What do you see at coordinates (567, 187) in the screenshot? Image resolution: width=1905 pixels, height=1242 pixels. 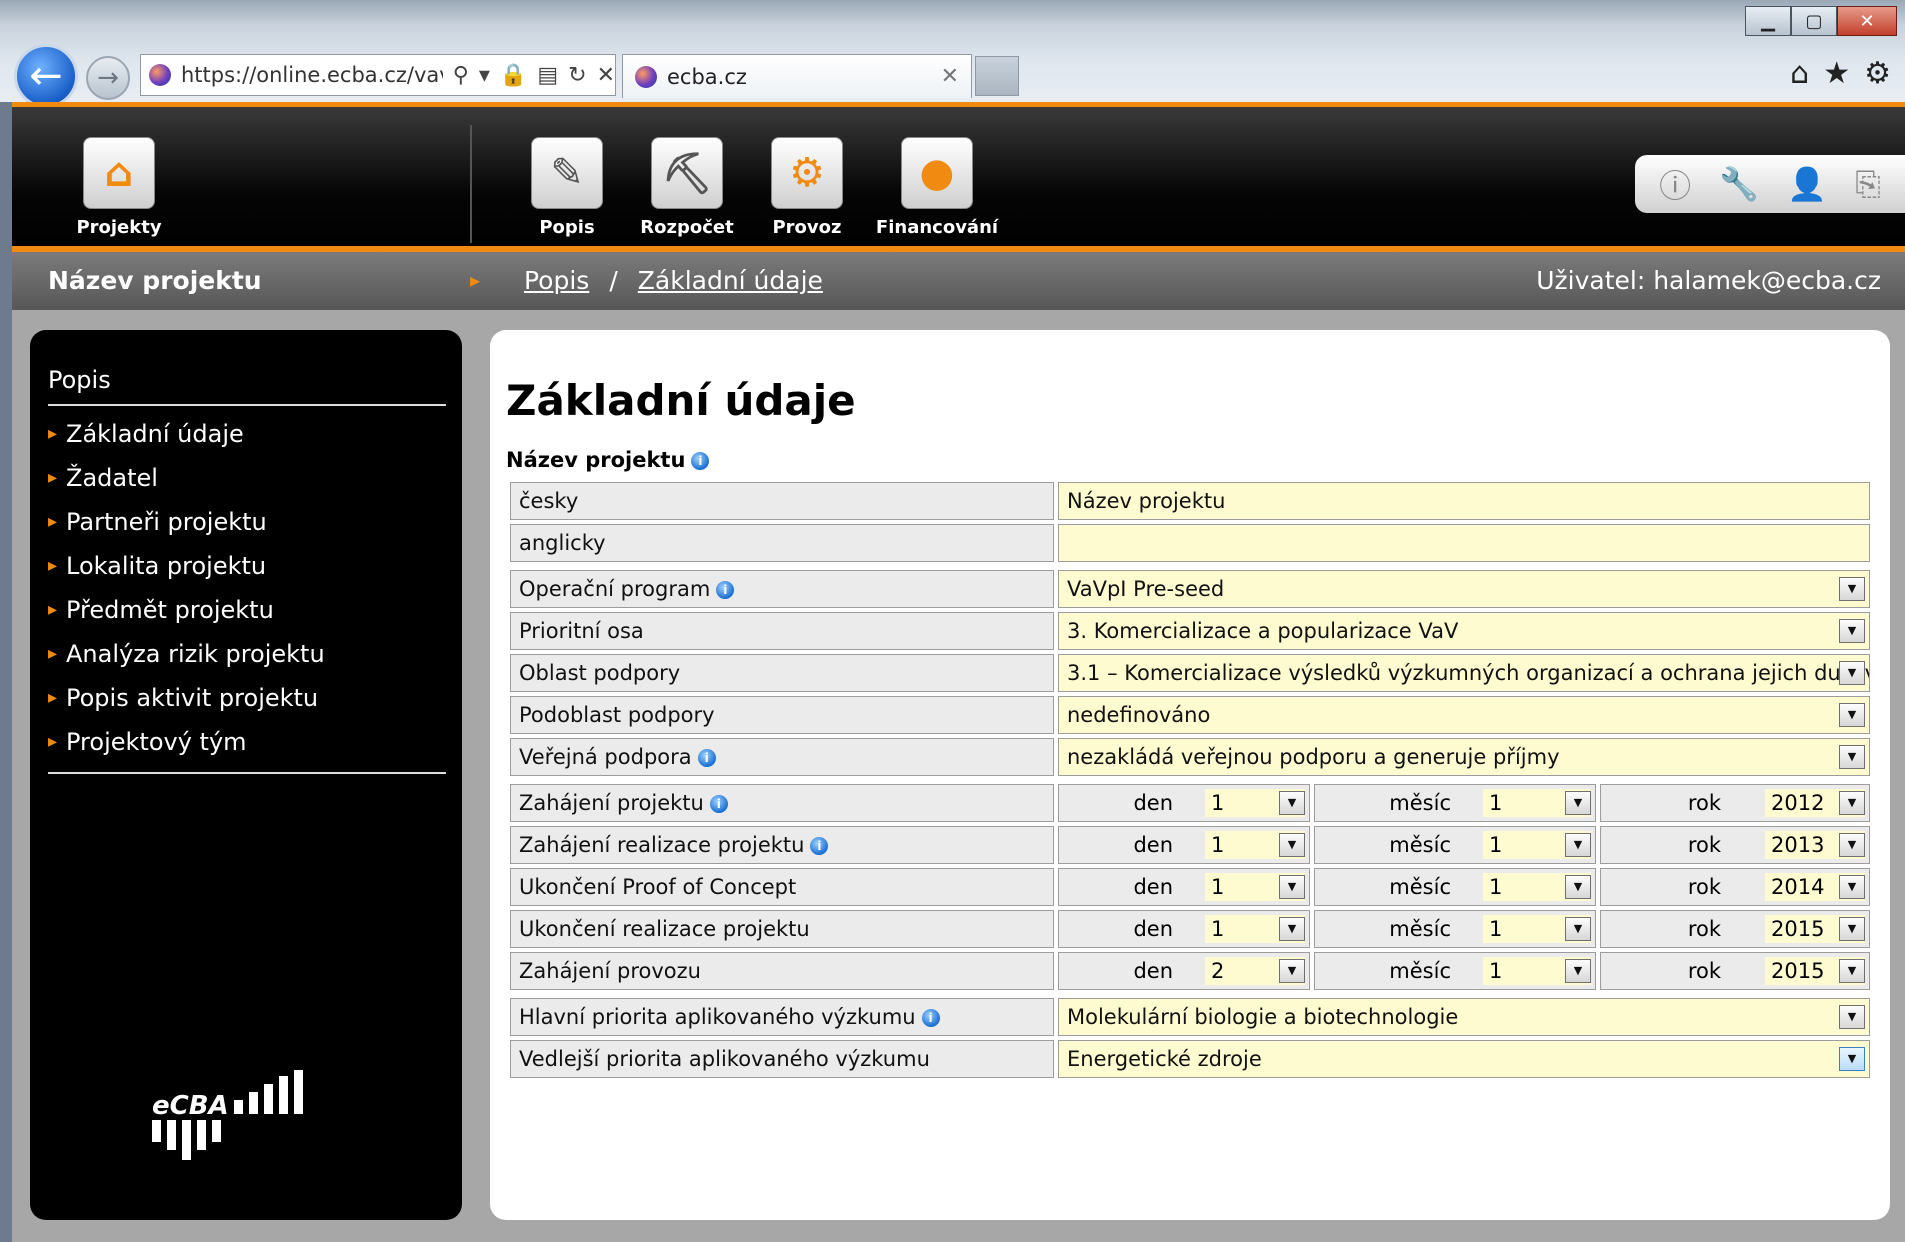 I see `header-button-popis: ✎ Popis` at bounding box center [567, 187].